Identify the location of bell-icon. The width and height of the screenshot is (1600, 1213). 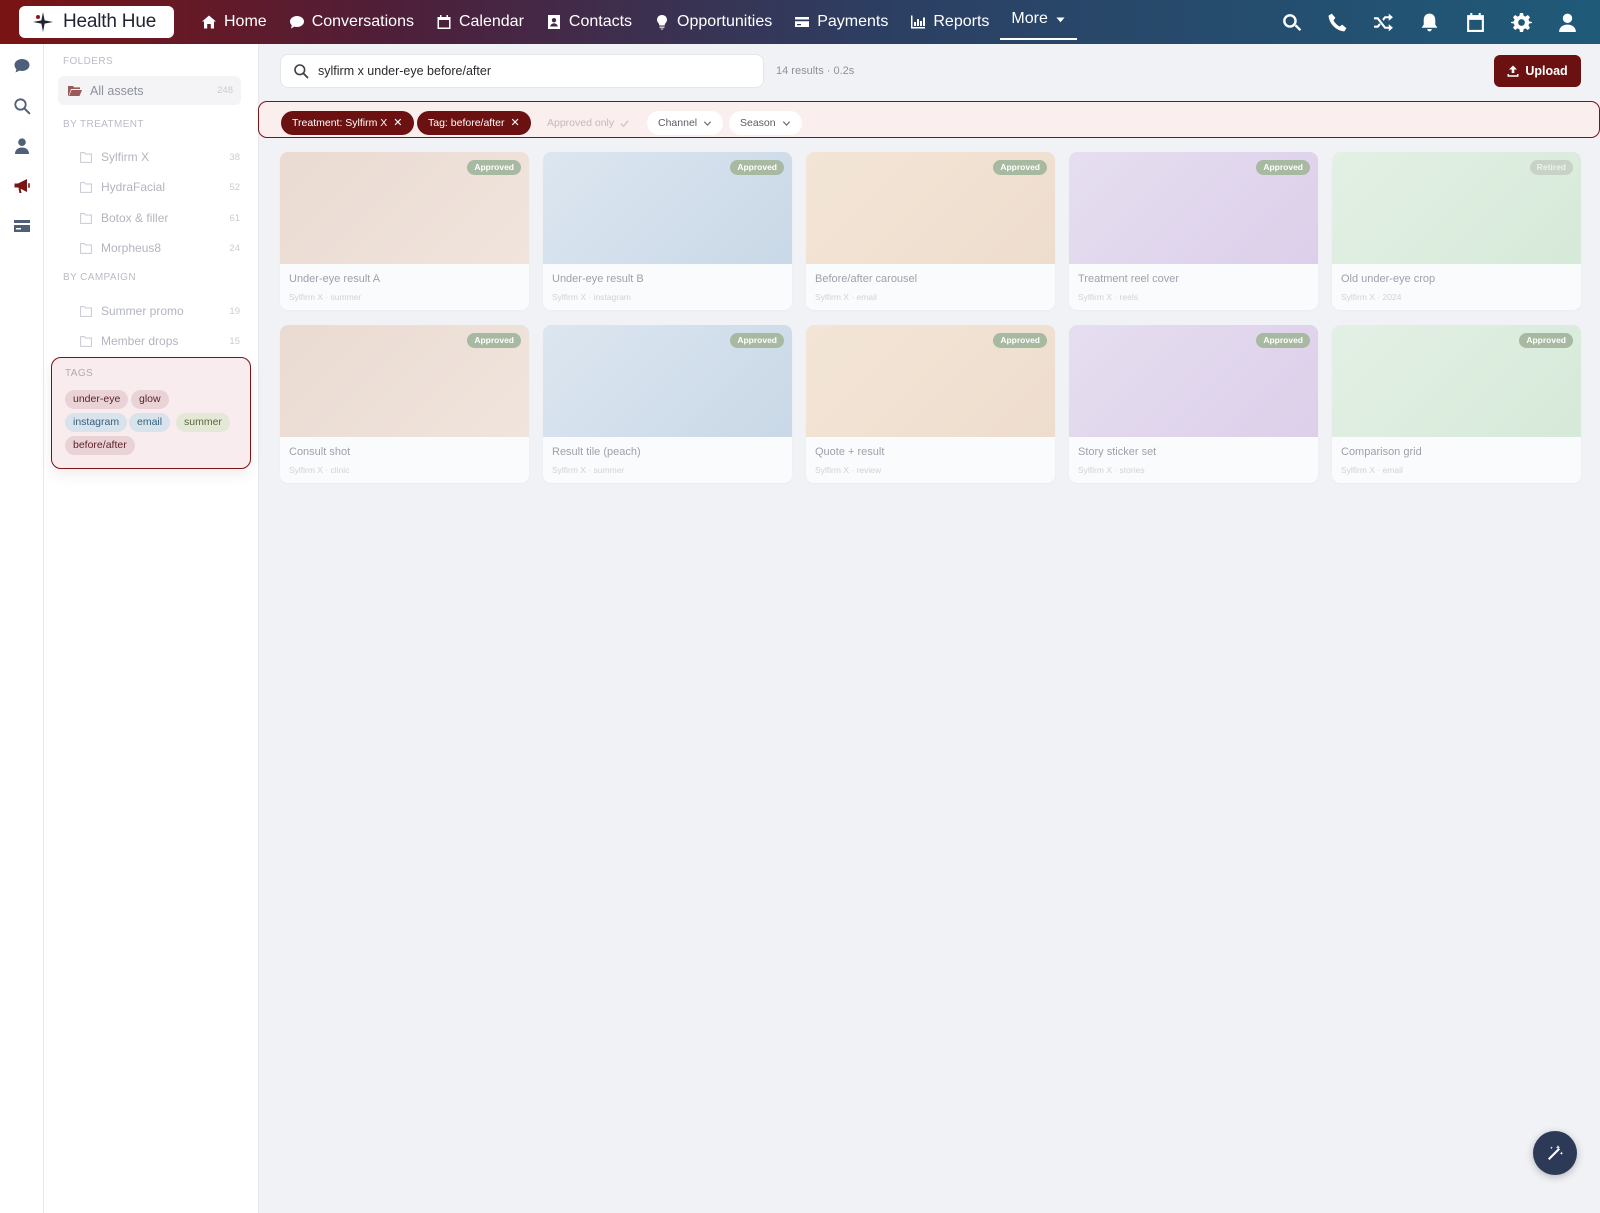
(1429, 22).